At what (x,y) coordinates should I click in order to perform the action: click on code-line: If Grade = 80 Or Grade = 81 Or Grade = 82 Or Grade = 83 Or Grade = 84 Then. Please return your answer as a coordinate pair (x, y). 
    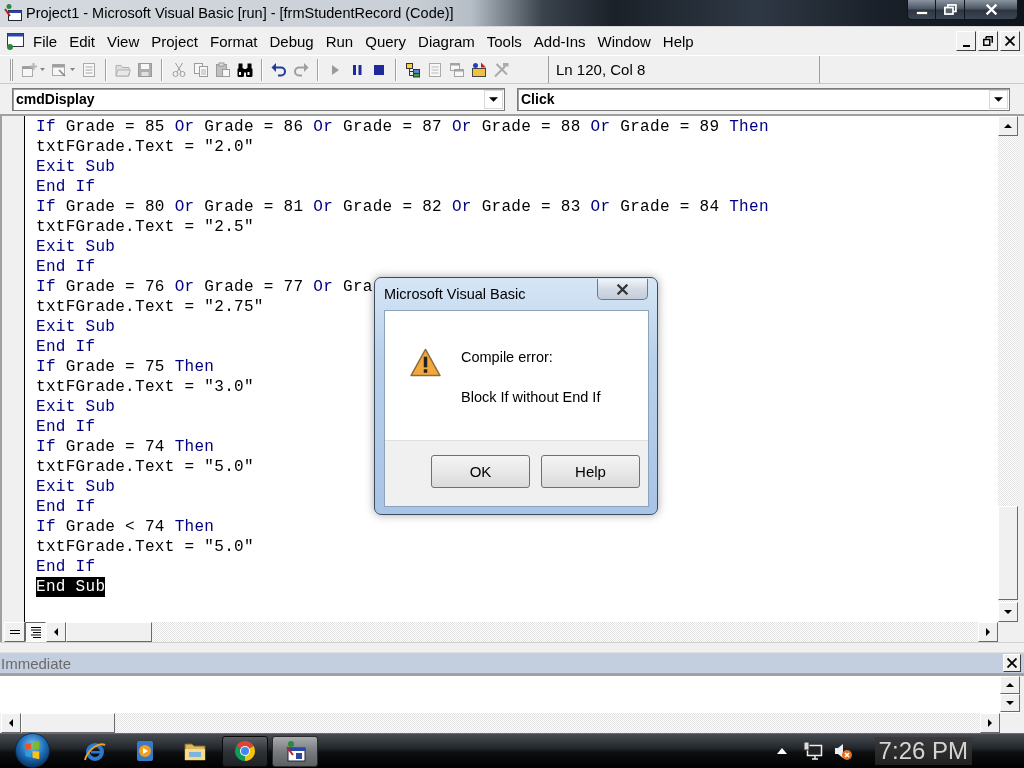
    Looking at the image, I should click on (402, 207).